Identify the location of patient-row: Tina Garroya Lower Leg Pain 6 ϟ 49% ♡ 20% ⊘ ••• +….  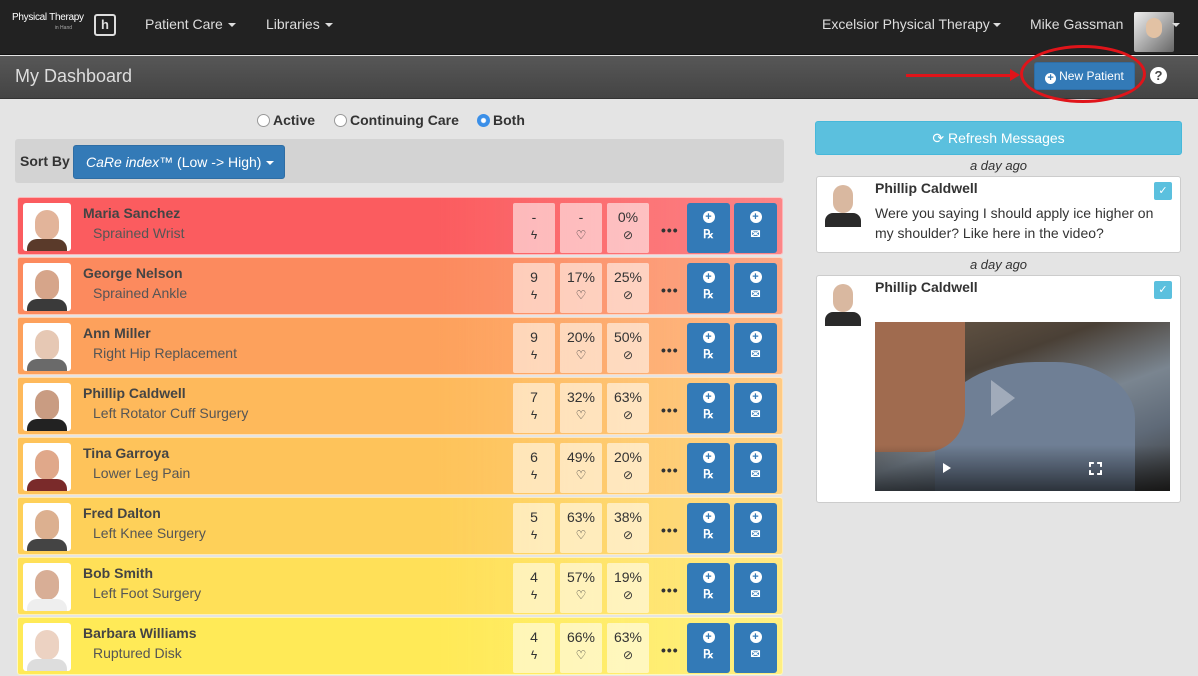
(400, 466).